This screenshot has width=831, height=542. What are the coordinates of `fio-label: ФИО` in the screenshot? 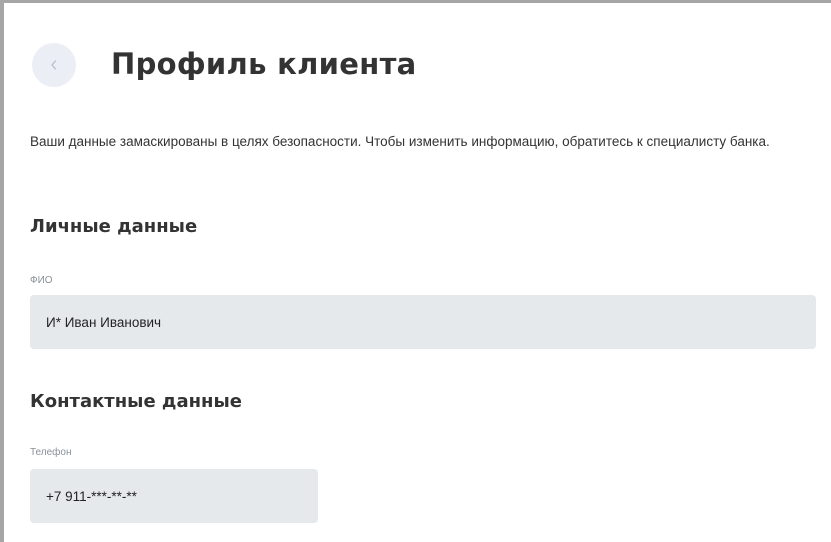 It's located at (41, 280).